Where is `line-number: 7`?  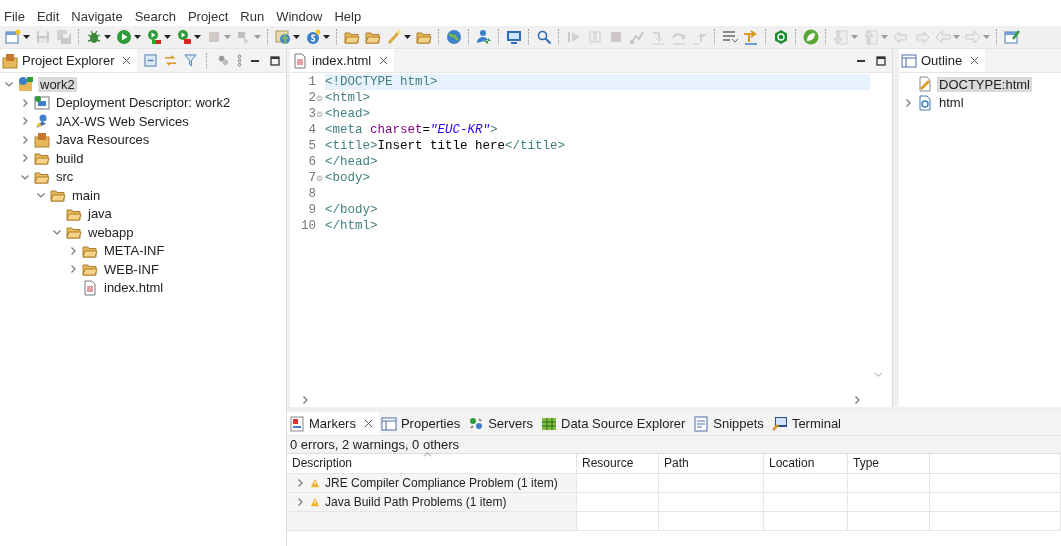
line-number: 7 is located at coordinates (311, 178).